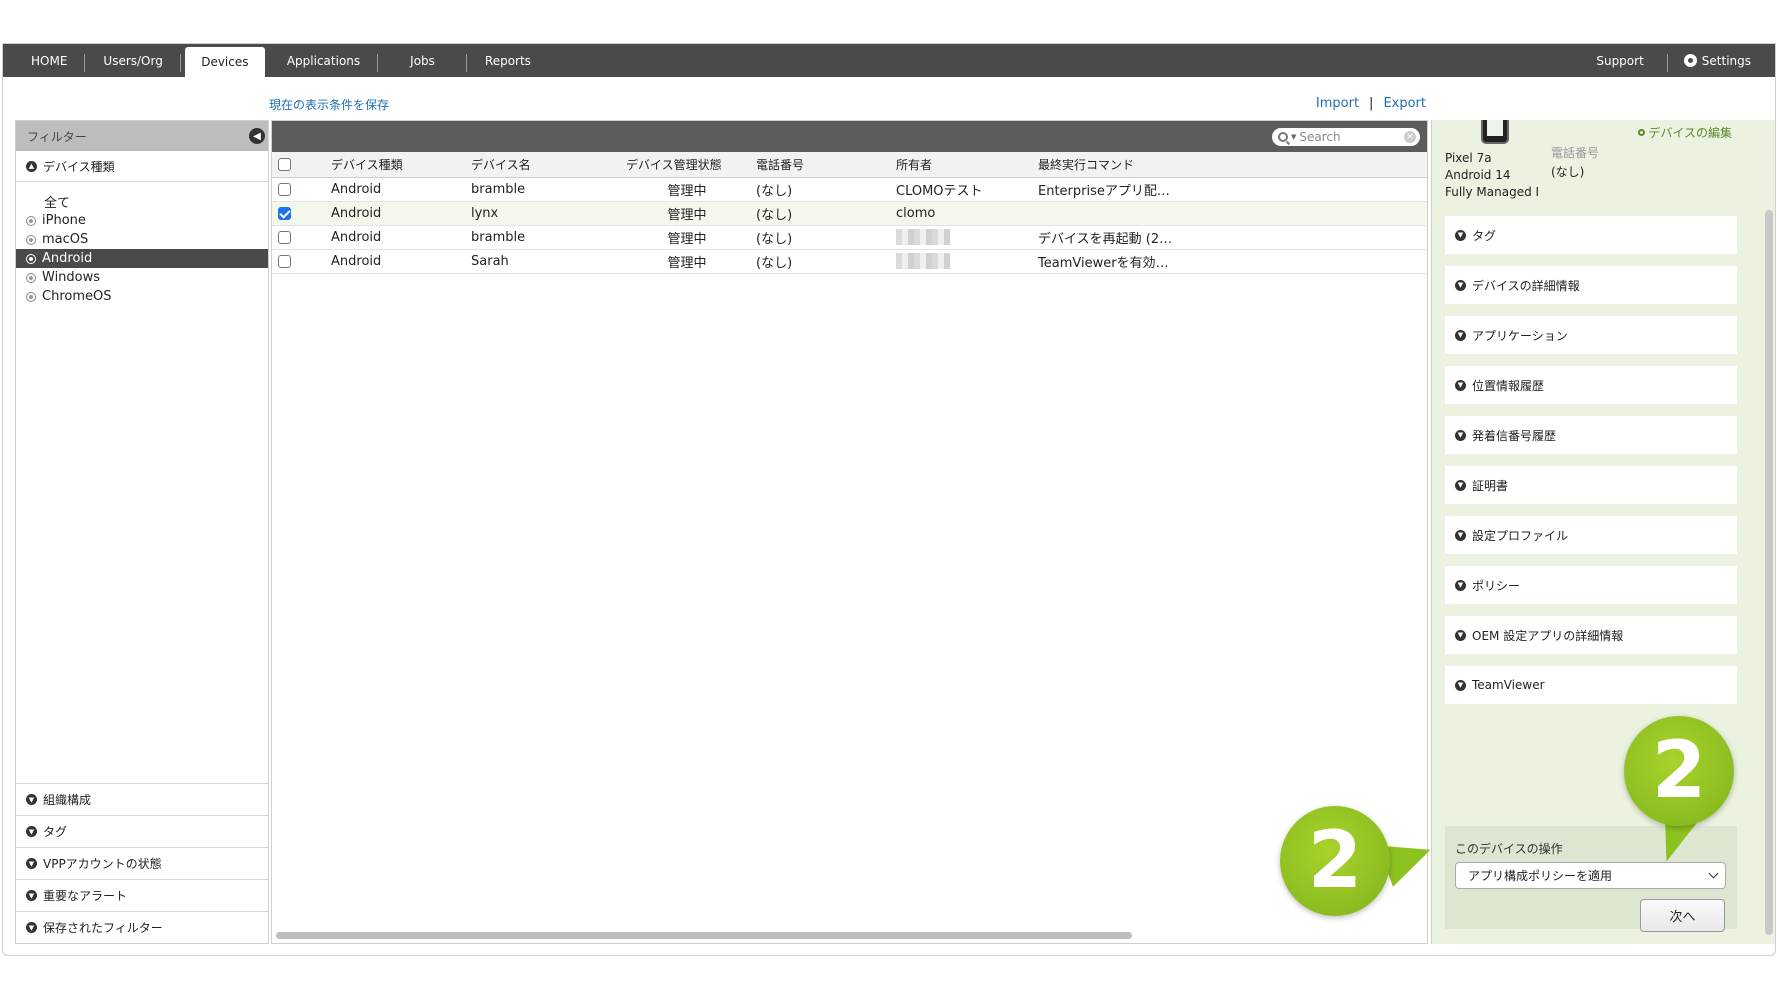 Image resolution: width=1778 pixels, height=1000 pixels. Describe the element at coordinates (687, 165) in the screenshot. I see `col-management-status: デバイス管理状態` at that location.